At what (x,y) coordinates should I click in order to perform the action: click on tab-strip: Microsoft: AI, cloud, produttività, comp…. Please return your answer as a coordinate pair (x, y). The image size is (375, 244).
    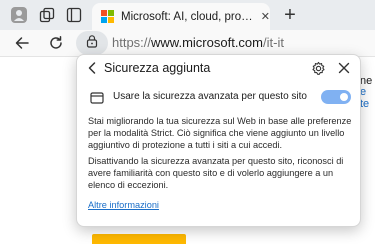
    Looking at the image, I should click on (187, 15).